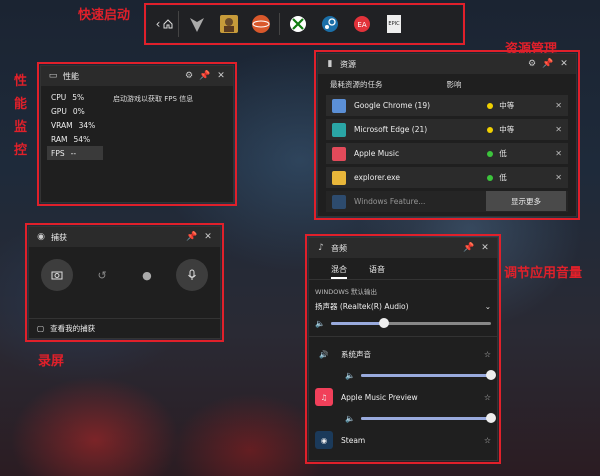  Describe the element at coordinates (454, 84) in the screenshot. I see `col-impact: 影响` at that location.